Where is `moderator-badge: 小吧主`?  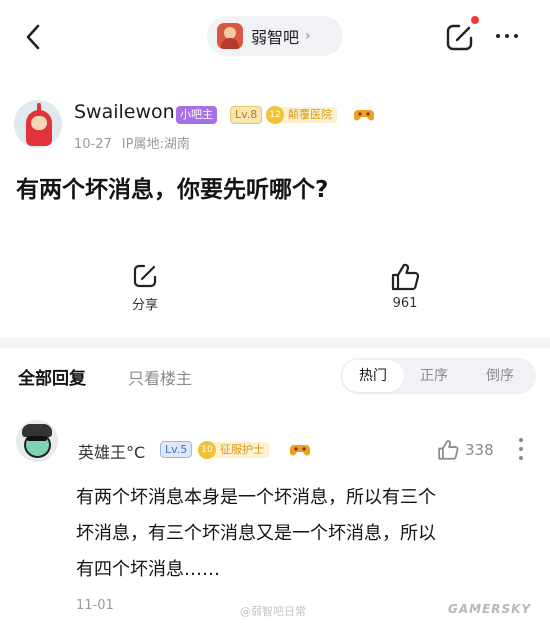 moderator-badge: 小吧主 is located at coordinates (196, 115).